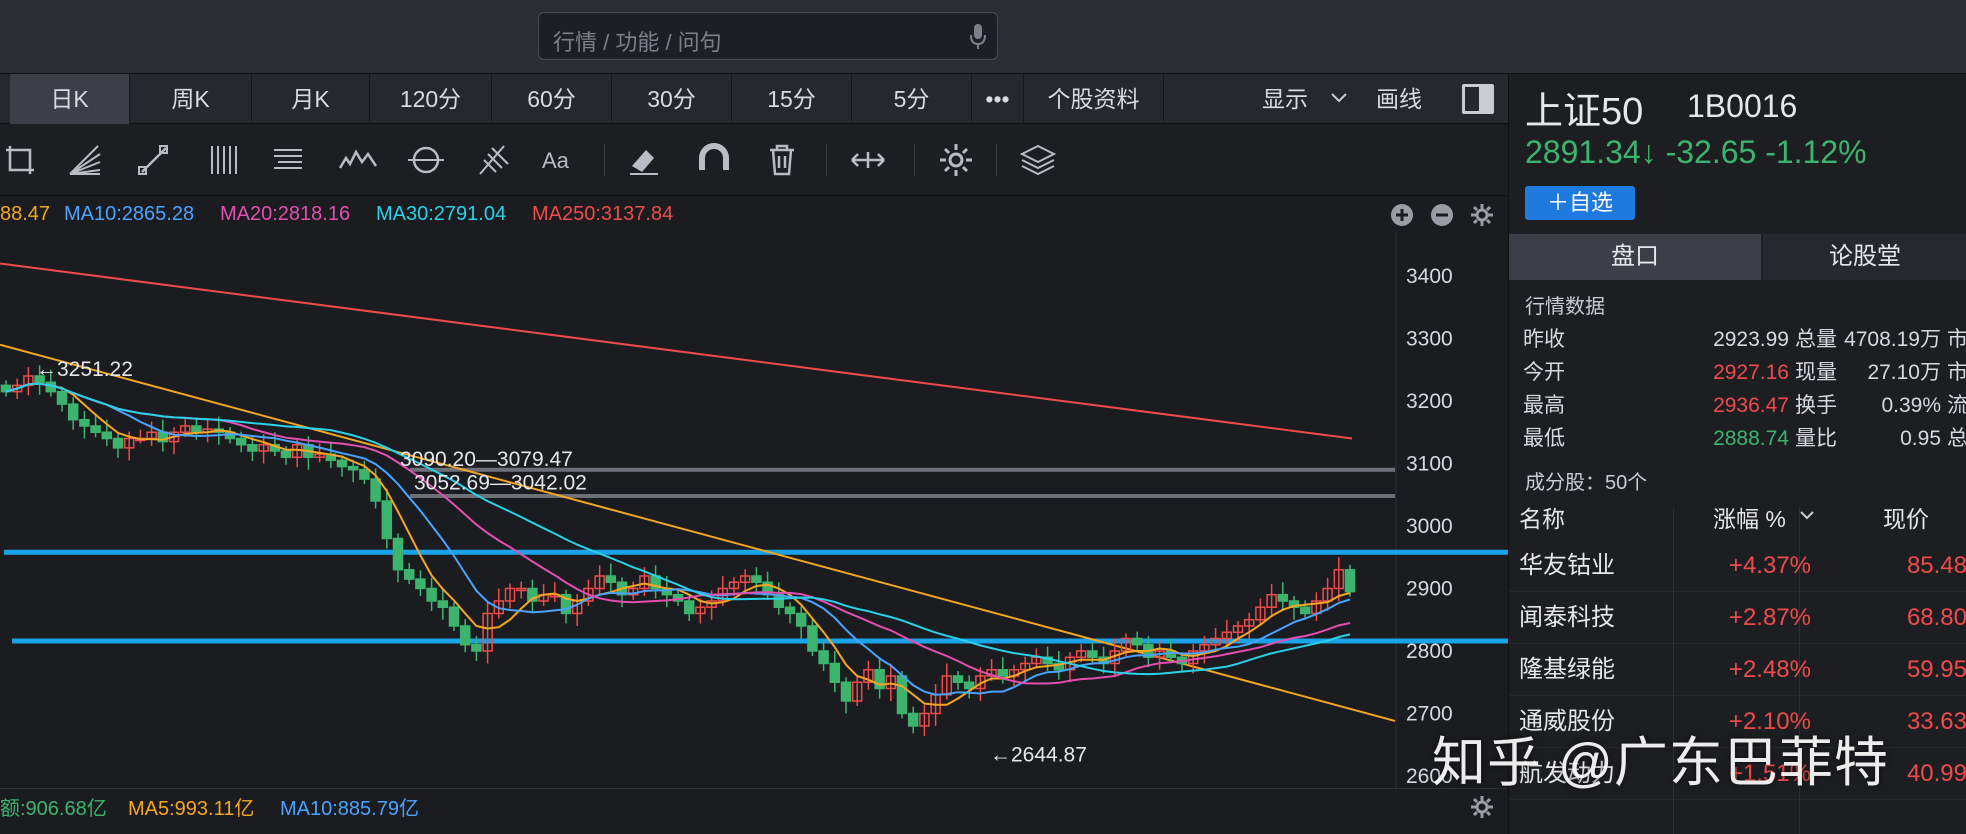  I want to click on quote-row: 昨收 2923.99 总量 4708.19万市, so click(1737, 340).